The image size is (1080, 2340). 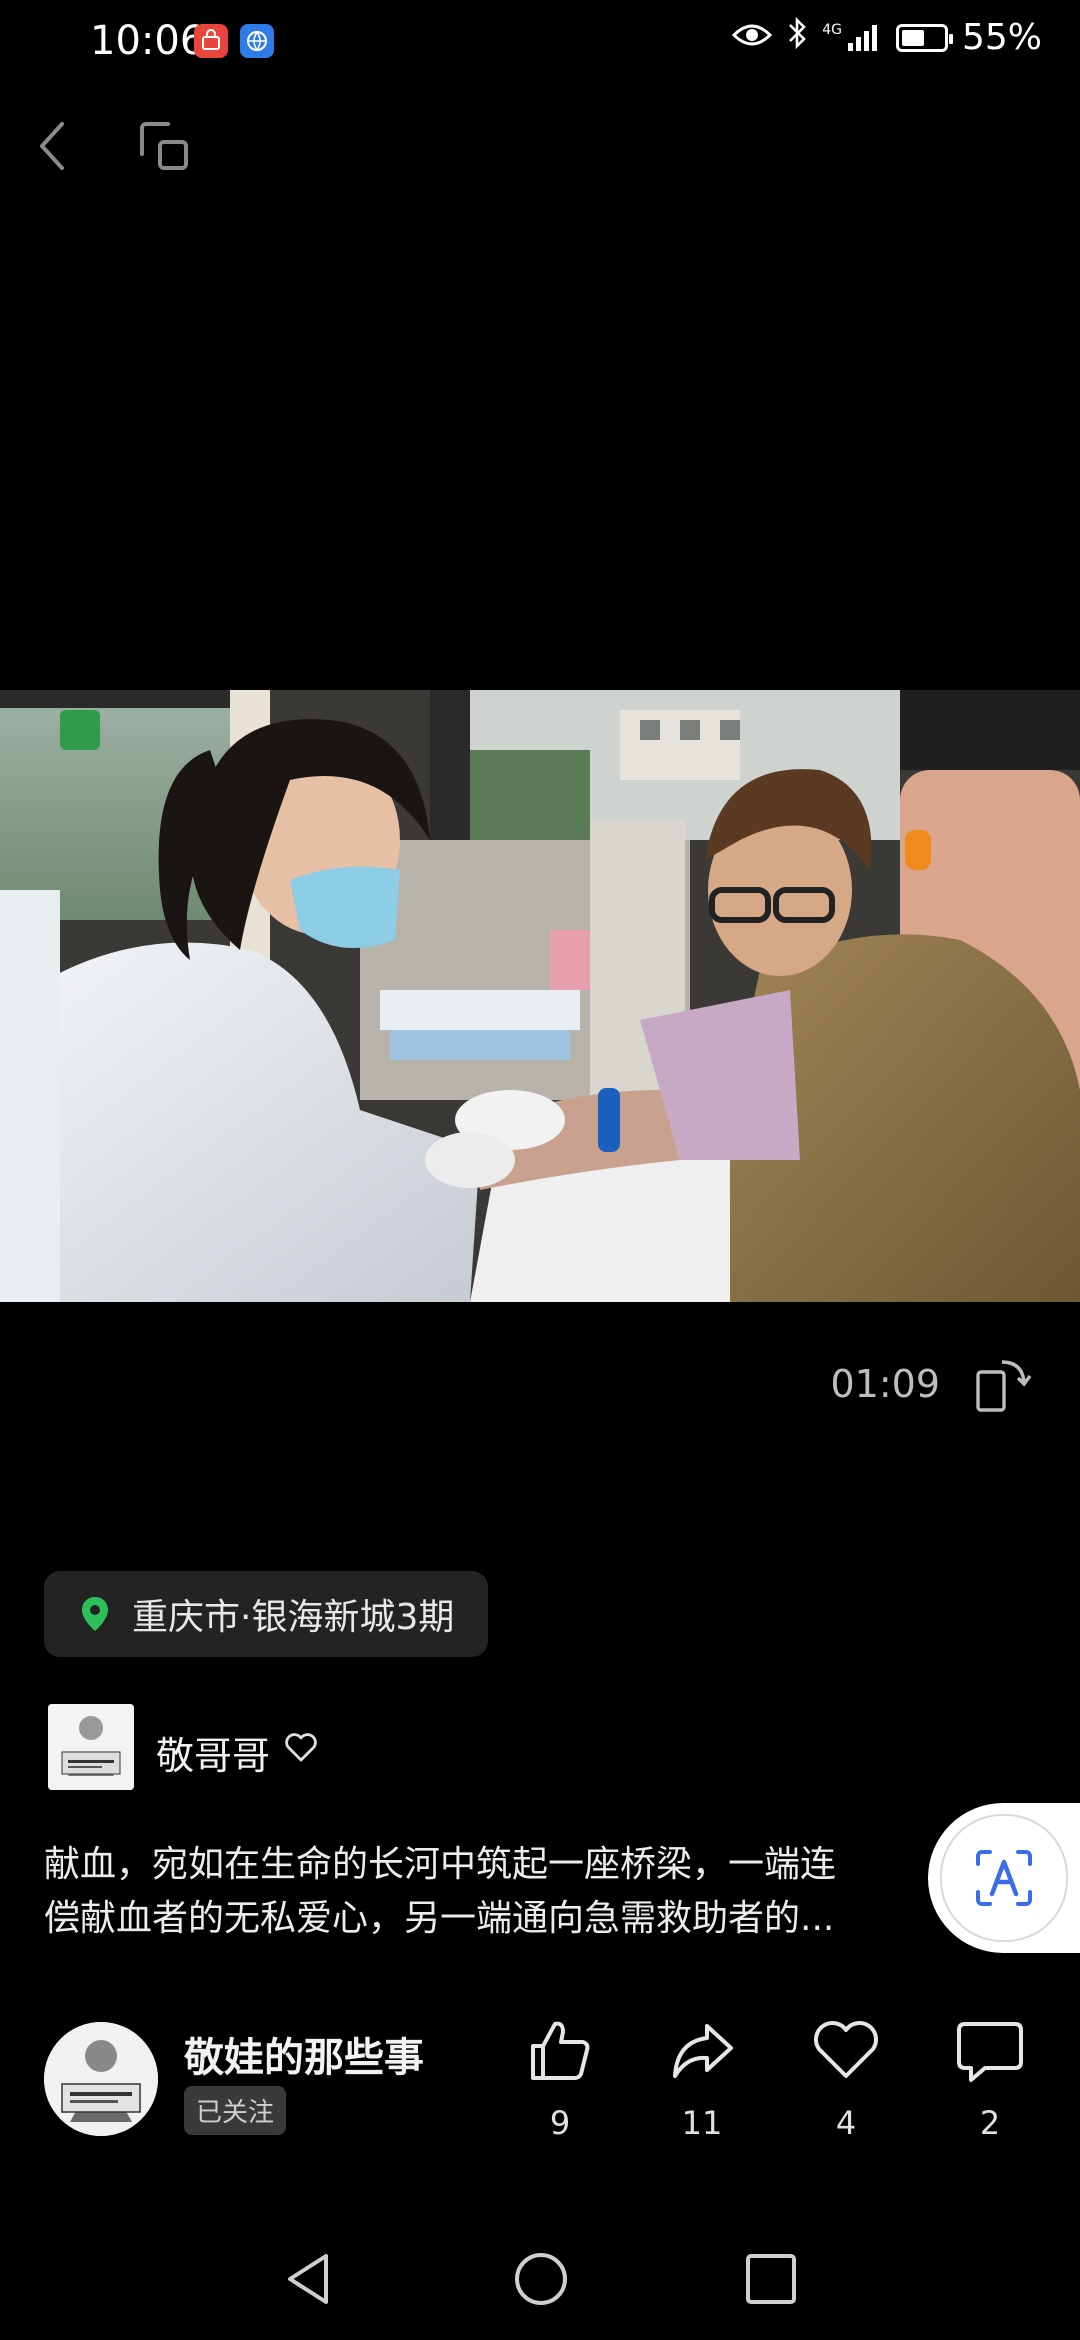 What do you see at coordinates (752, 37) in the screenshot?
I see `eye-comfort-icon` at bounding box center [752, 37].